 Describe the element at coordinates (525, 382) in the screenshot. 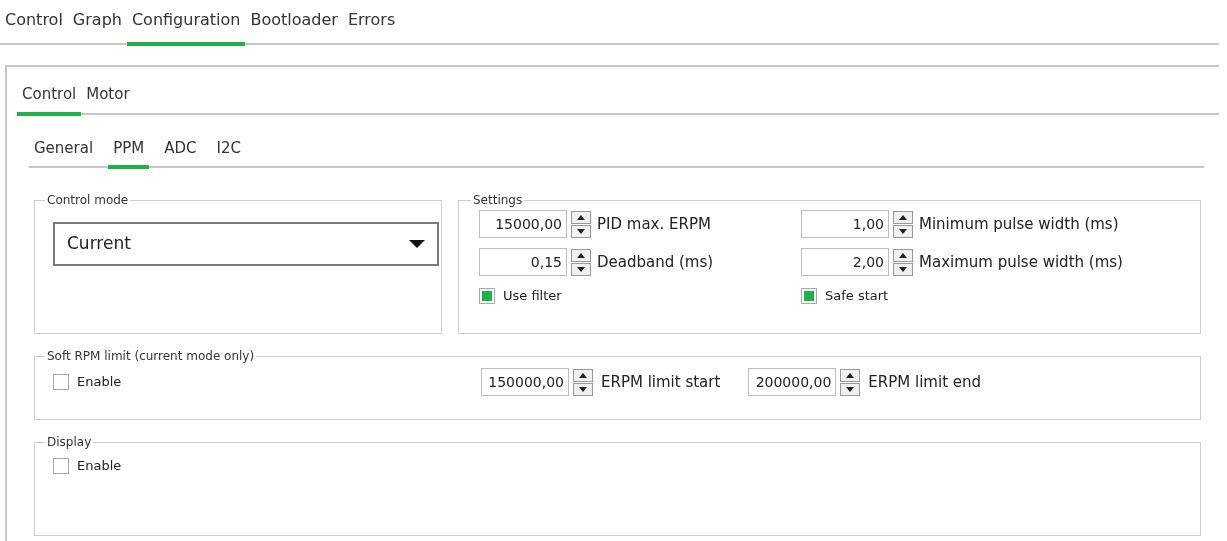

I see `number-field: 150000,00` at that location.